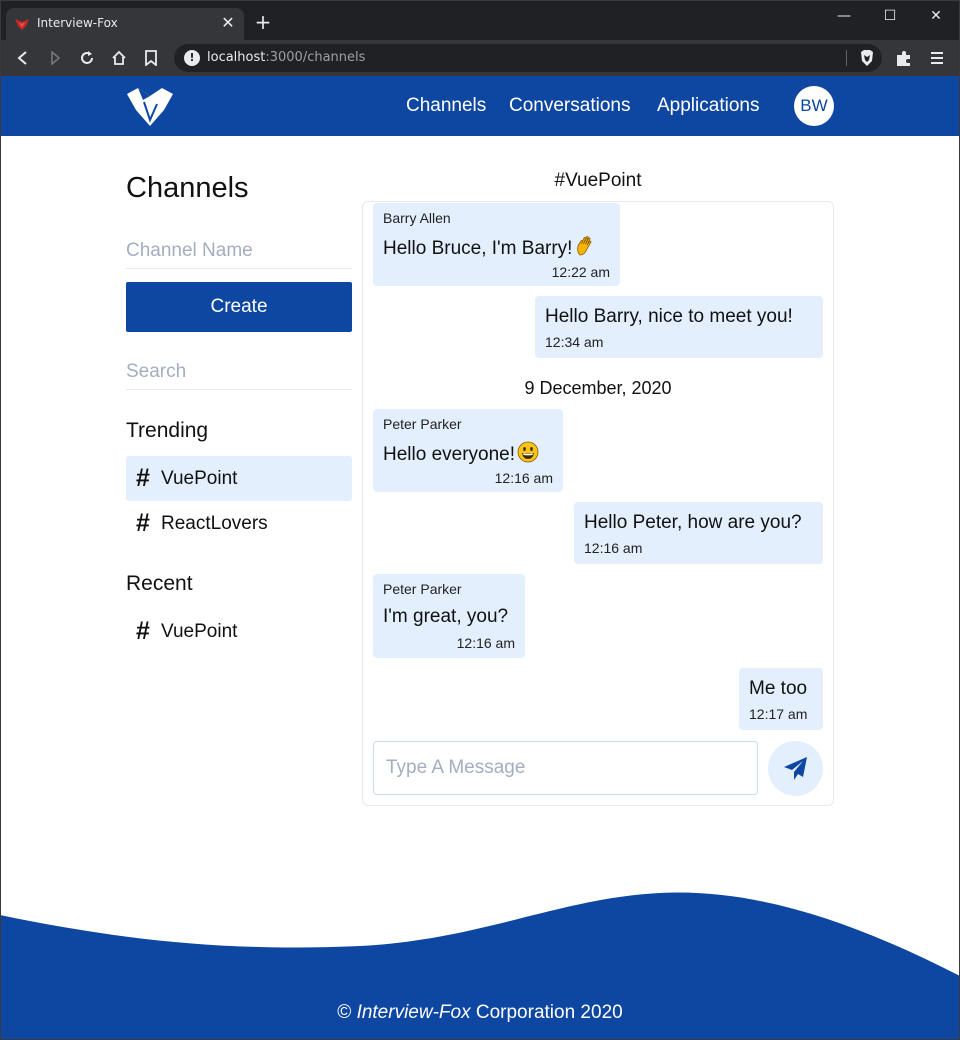 The image size is (960, 1040). I want to click on tab-title: Interview-Fox, so click(77, 23).